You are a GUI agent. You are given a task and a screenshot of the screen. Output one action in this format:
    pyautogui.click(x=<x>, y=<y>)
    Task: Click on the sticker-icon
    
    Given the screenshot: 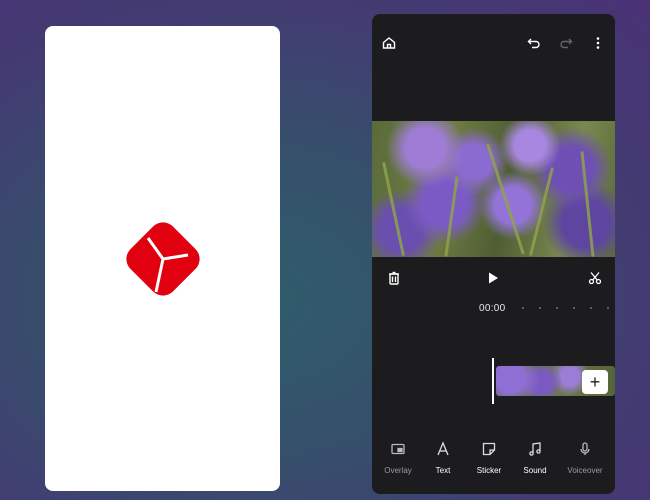 What is the action you would take?
    pyautogui.click(x=489, y=449)
    